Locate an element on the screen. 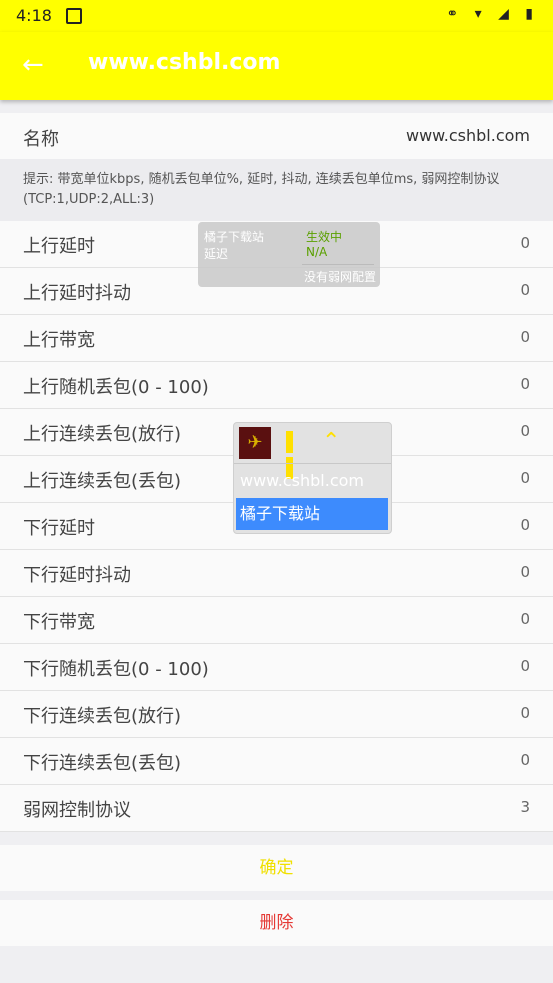  overlay-state: 生效中 is located at coordinates (324, 237).